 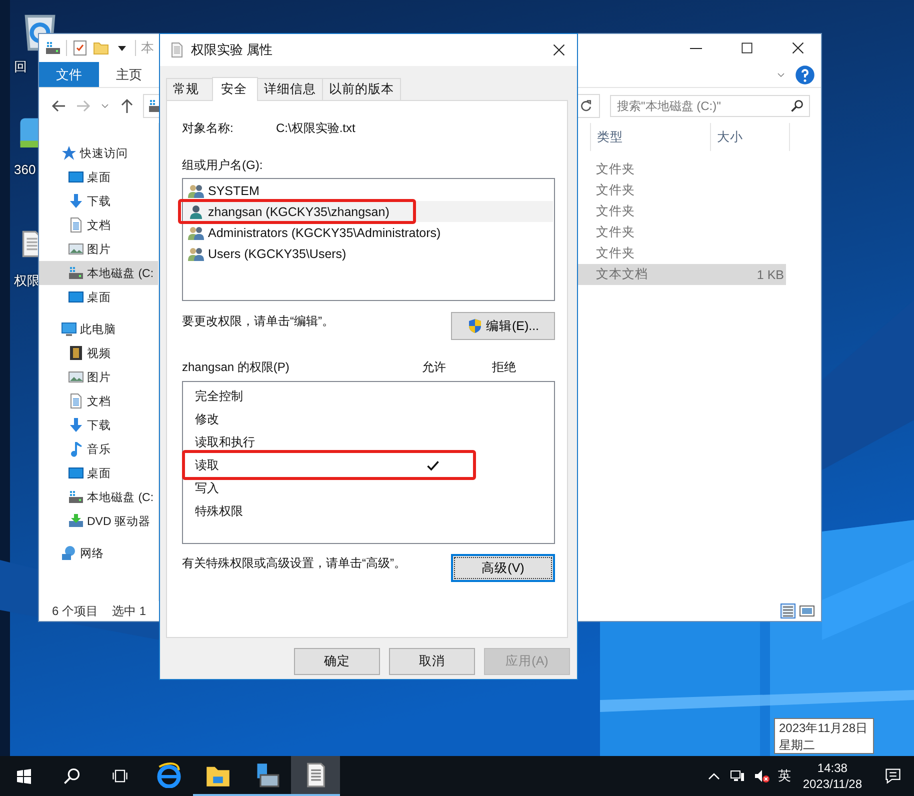 I want to click on desktop-icon-label: 回, so click(x=20, y=67).